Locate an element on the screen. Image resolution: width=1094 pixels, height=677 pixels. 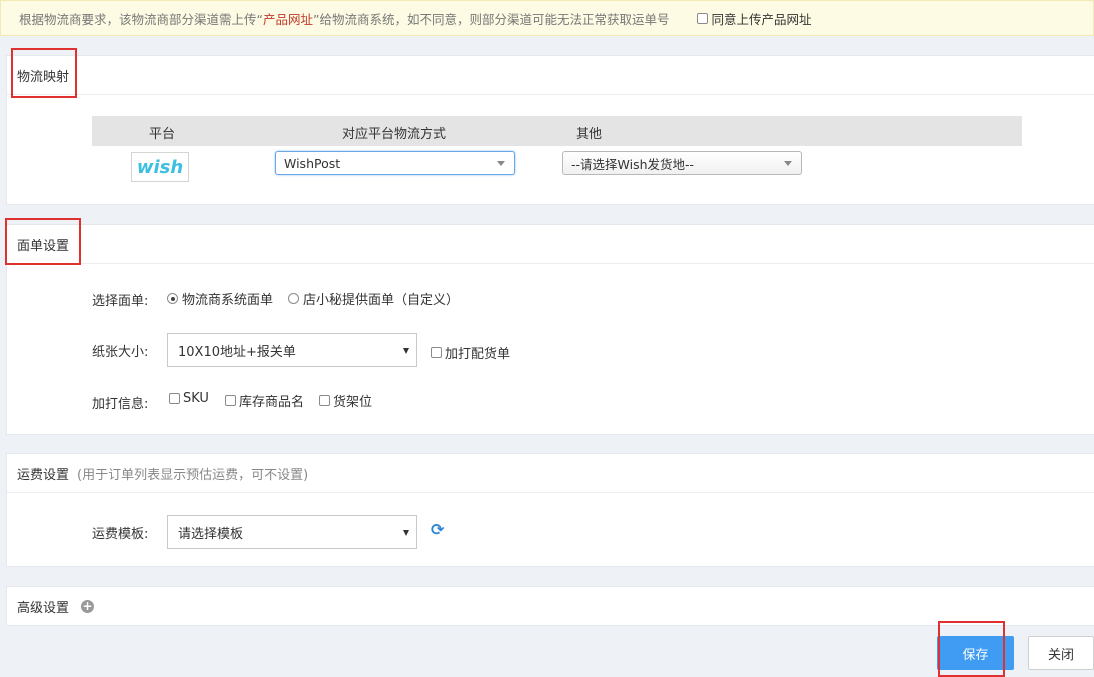
radio-custom-text: 店小秘提供面单（自定义） is located at coordinates (381, 300).